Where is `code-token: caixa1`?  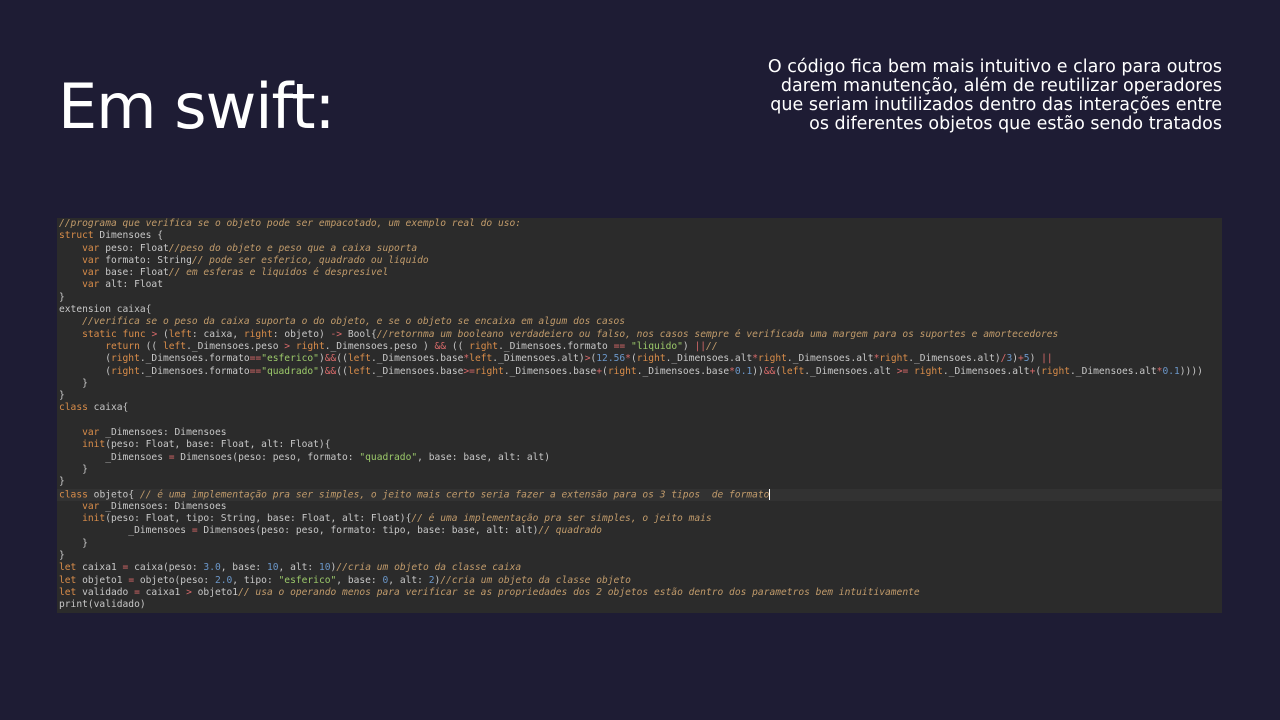 code-token: caixa1 is located at coordinates (99, 568).